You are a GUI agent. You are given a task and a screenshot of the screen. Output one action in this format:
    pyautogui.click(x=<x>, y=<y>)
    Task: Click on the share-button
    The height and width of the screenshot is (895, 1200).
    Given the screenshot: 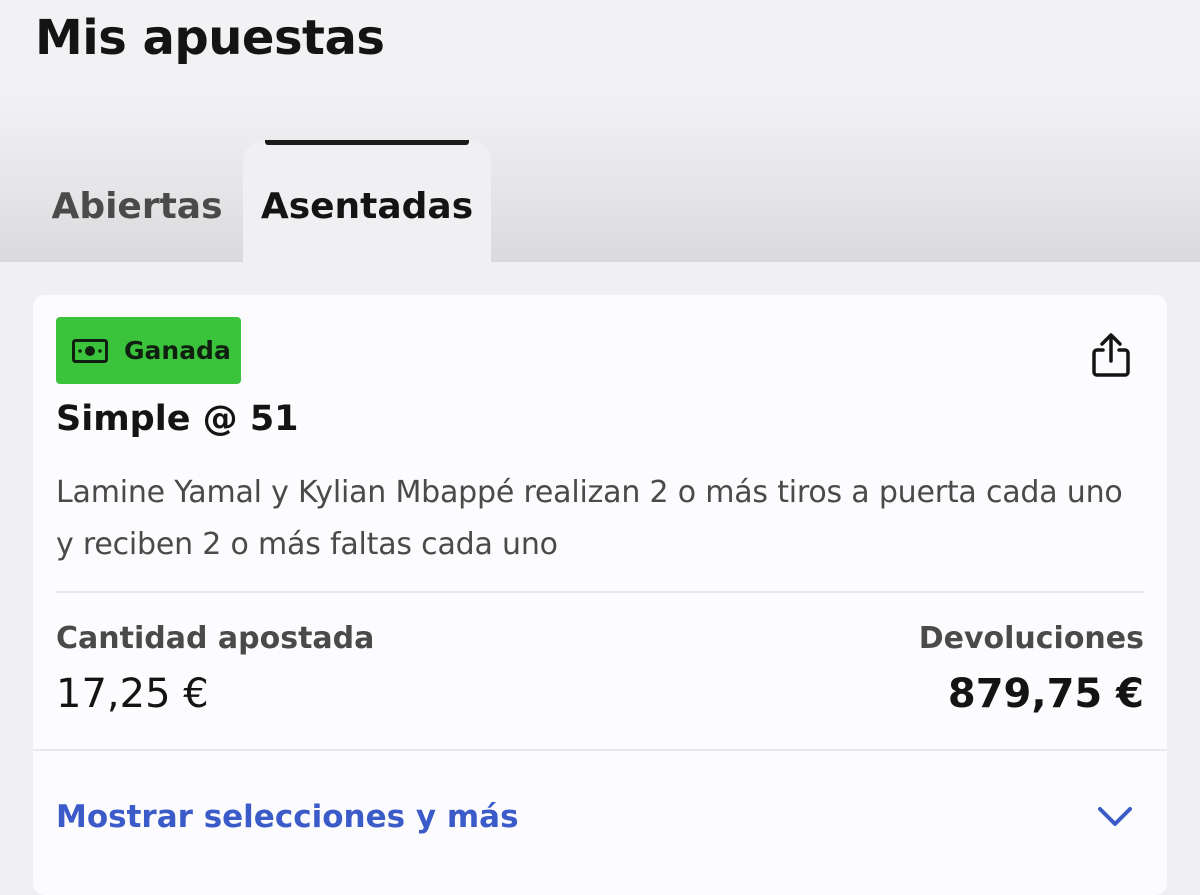 What is the action you would take?
    pyautogui.click(x=1111, y=355)
    